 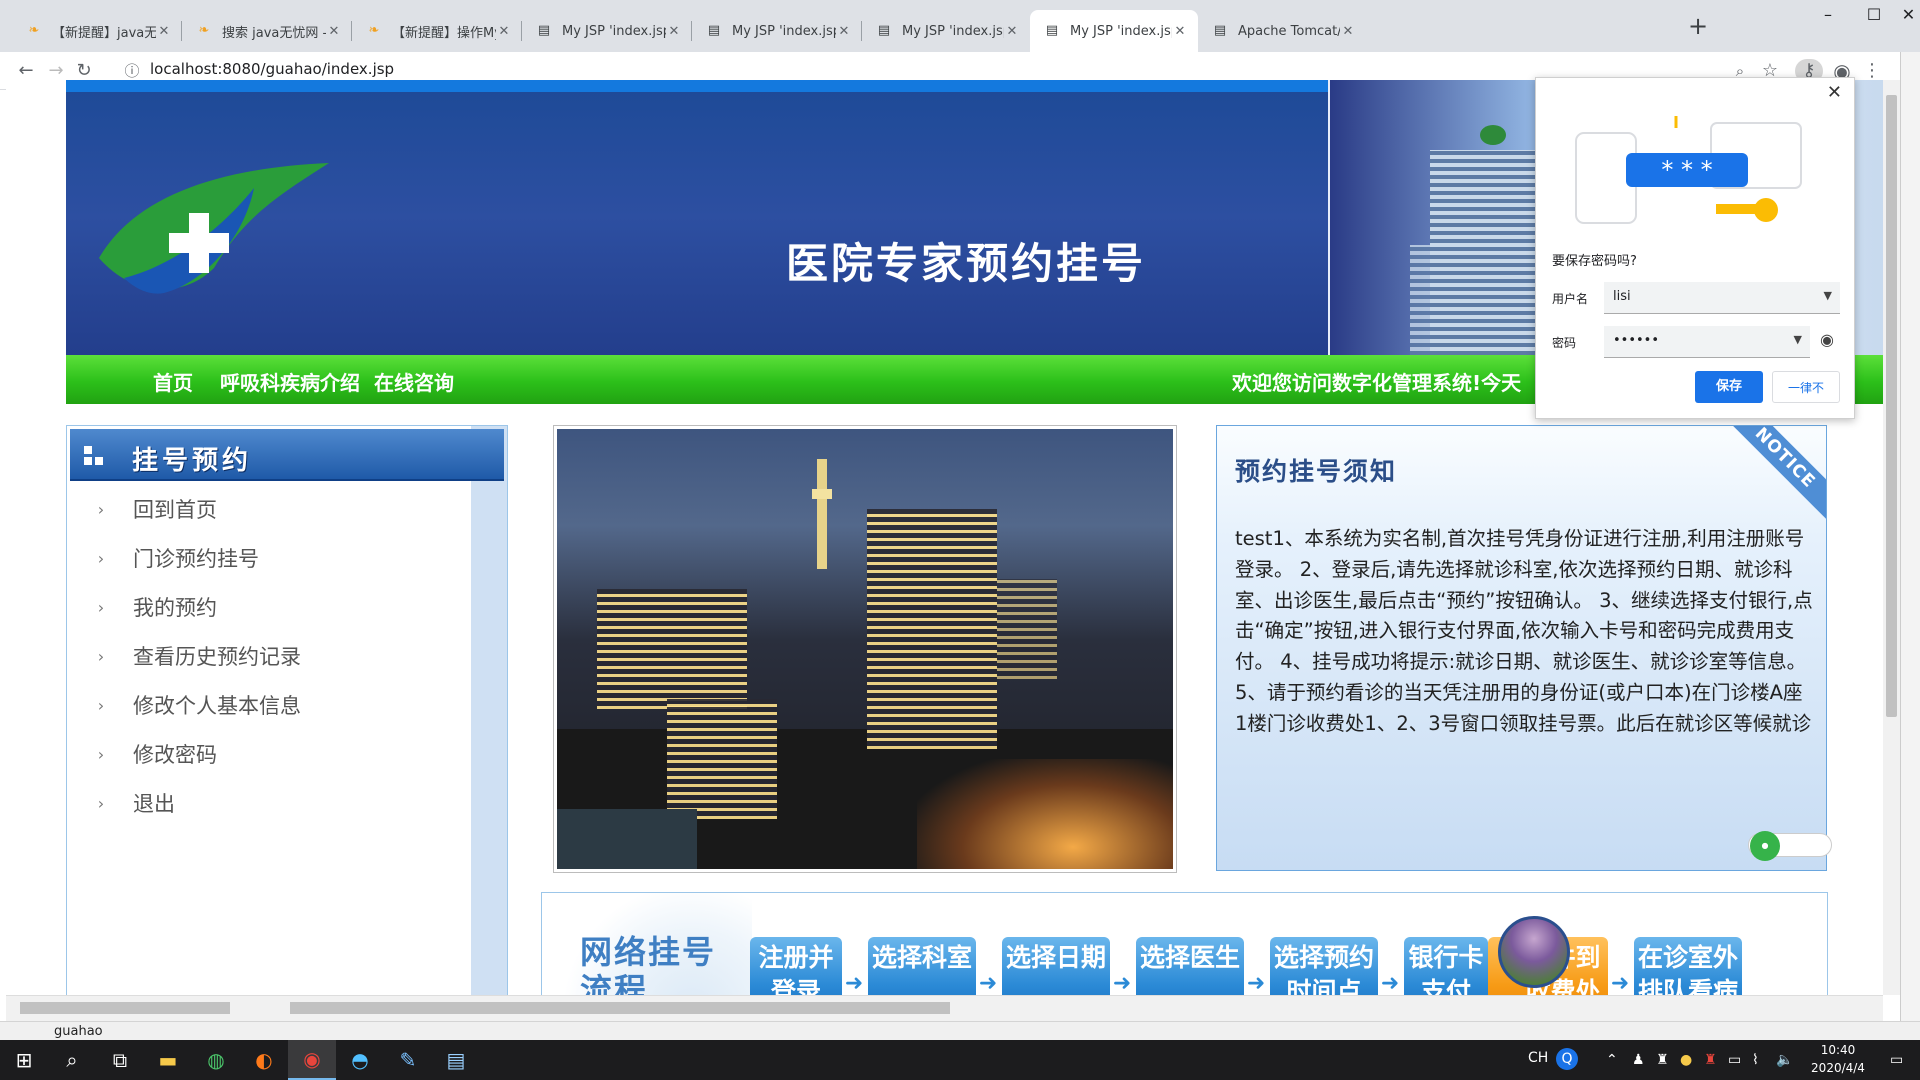 What do you see at coordinates (1790, 846) in the screenshot?
I see `network-monitor-widget: ●` at bounding box center [1790, 846].